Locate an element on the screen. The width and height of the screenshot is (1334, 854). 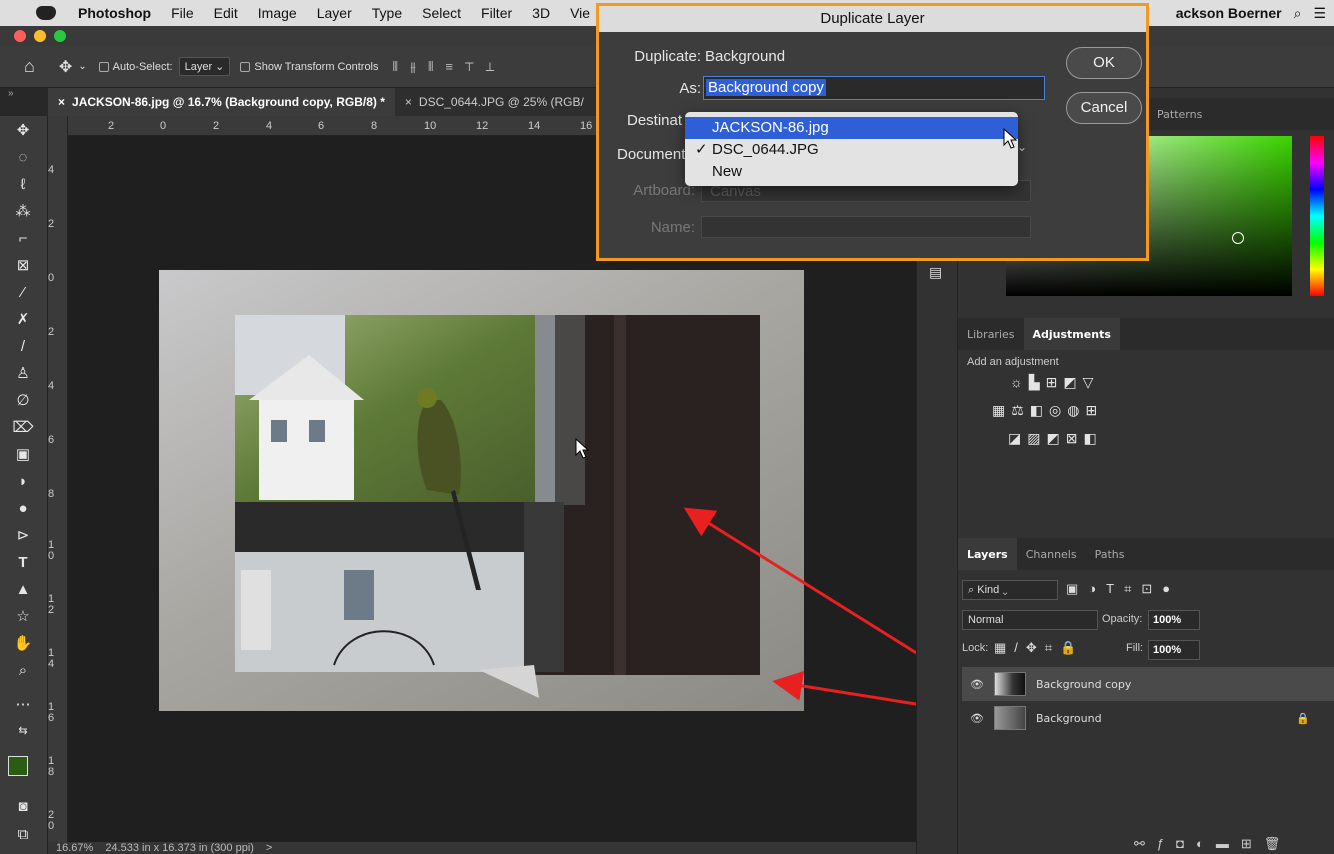
channel-mixer-icon: ◍ is located at coordinates (1073, 410).